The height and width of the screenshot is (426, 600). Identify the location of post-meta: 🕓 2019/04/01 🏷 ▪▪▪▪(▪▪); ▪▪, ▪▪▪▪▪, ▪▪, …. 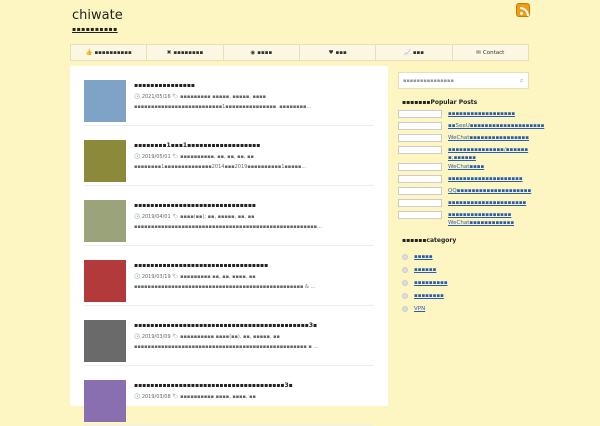
(194, 217).